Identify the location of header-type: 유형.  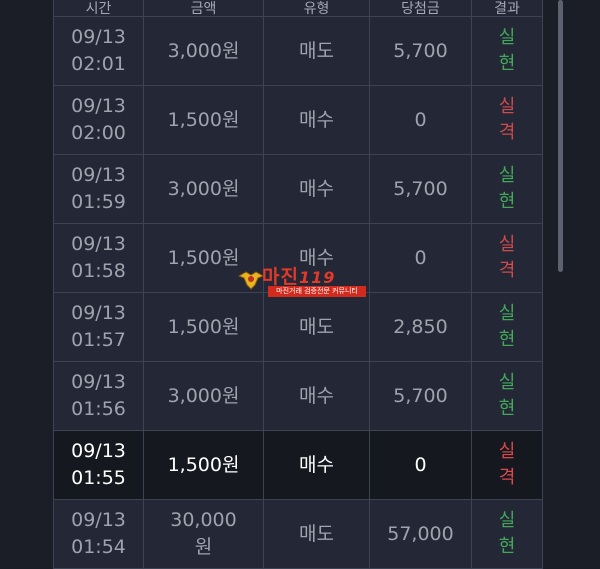
(317, 8).